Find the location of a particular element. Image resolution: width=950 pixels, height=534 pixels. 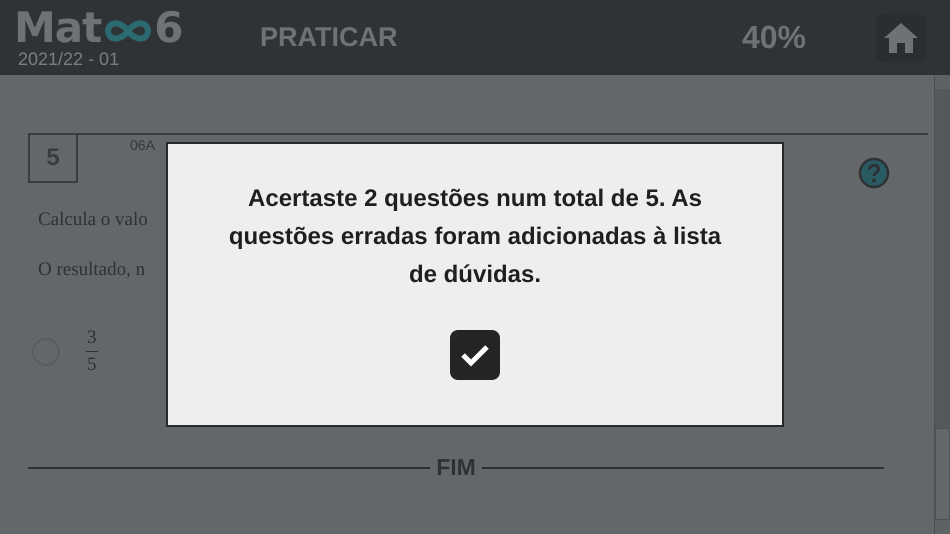

confirm-button is located at coordinates (475, 355).